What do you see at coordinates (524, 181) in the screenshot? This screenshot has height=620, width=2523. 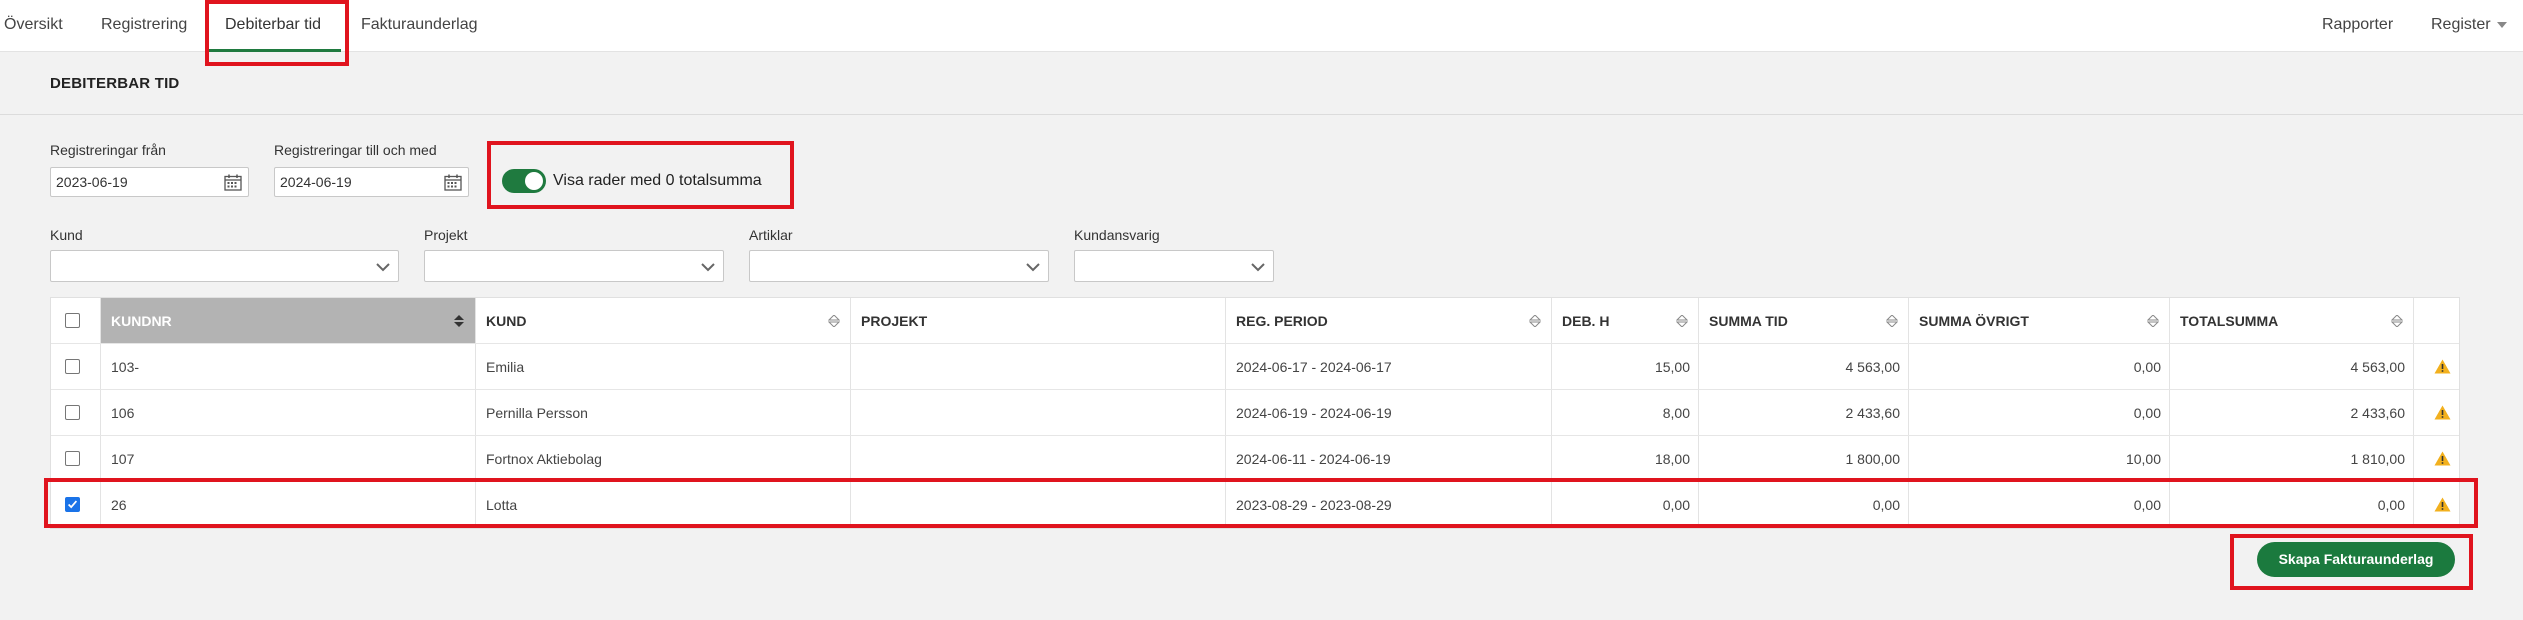 I see `show-zero-rows-toggle` at bounding box center [524, 181].